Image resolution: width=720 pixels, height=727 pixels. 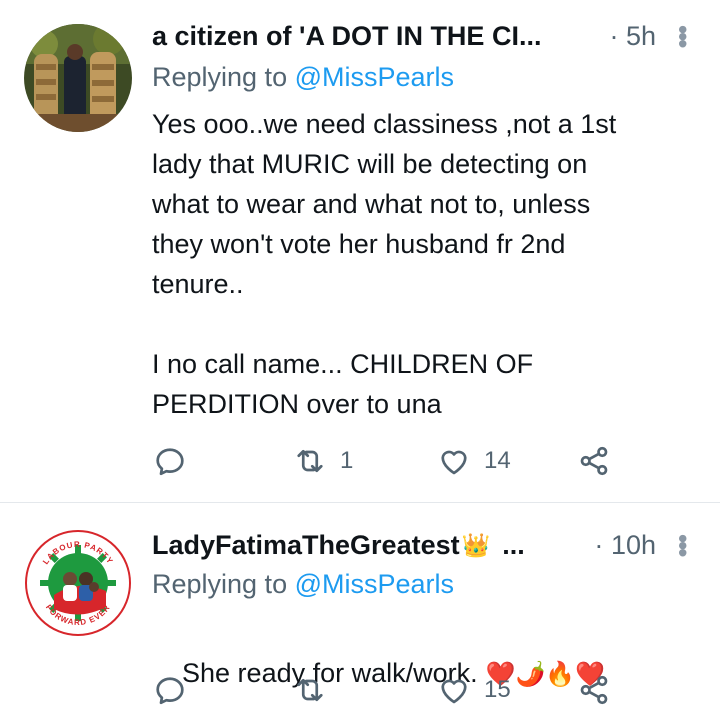 I want to click on avatar: LABOUR PARTY FORWARD EVER, so click(x=78, y=583).